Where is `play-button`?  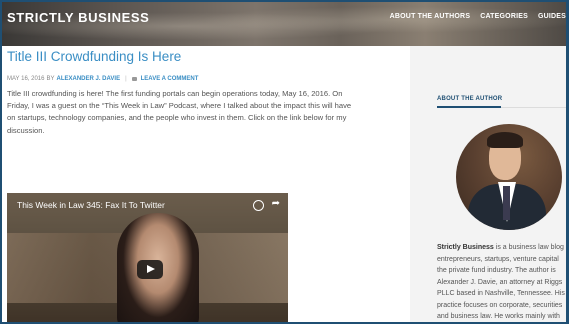 play-button is located at coordinates (150, 269).